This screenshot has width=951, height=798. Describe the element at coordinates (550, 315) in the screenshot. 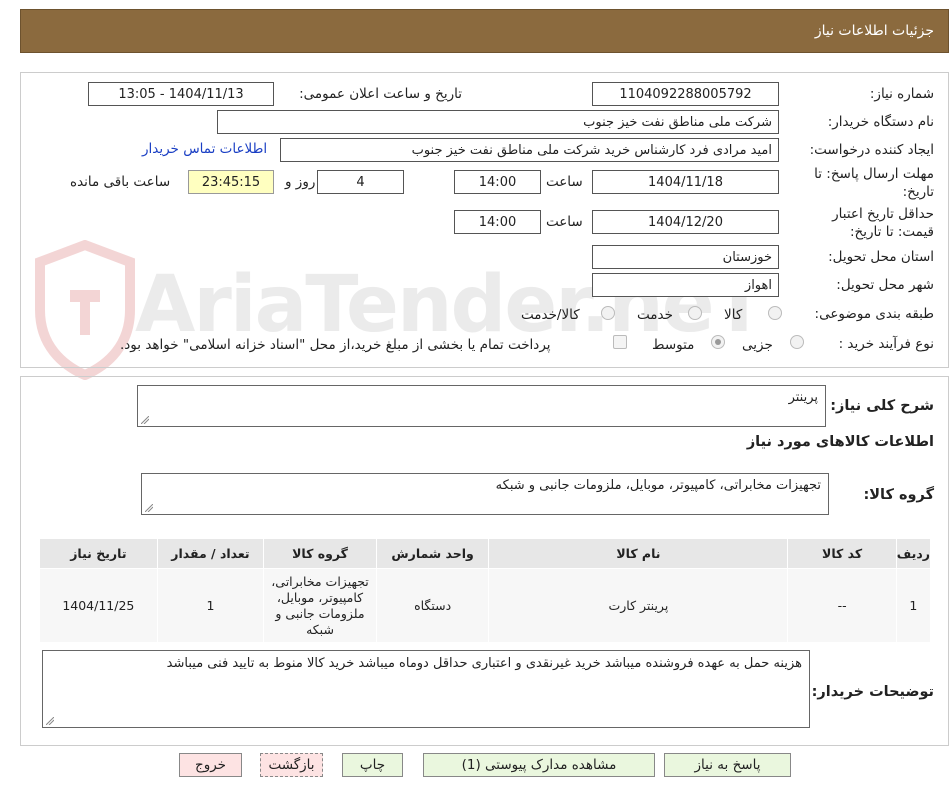

I see `category-goods-service-label: کالا/خدمت` at that location.